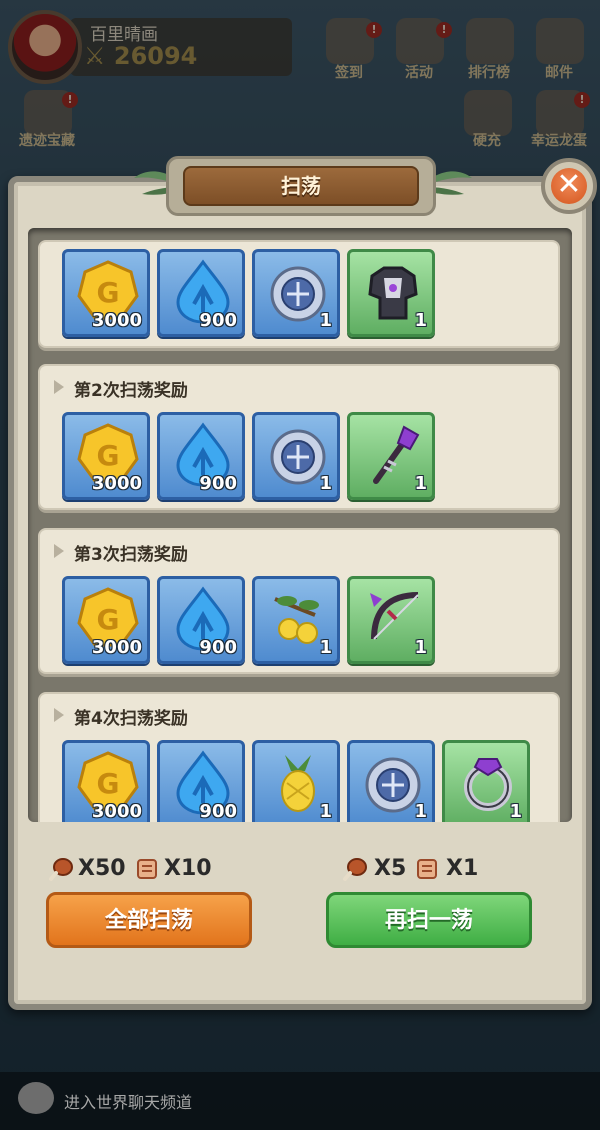 The image size is (600, 1130). I want to click on item-bow: 1, so click(391, 620).